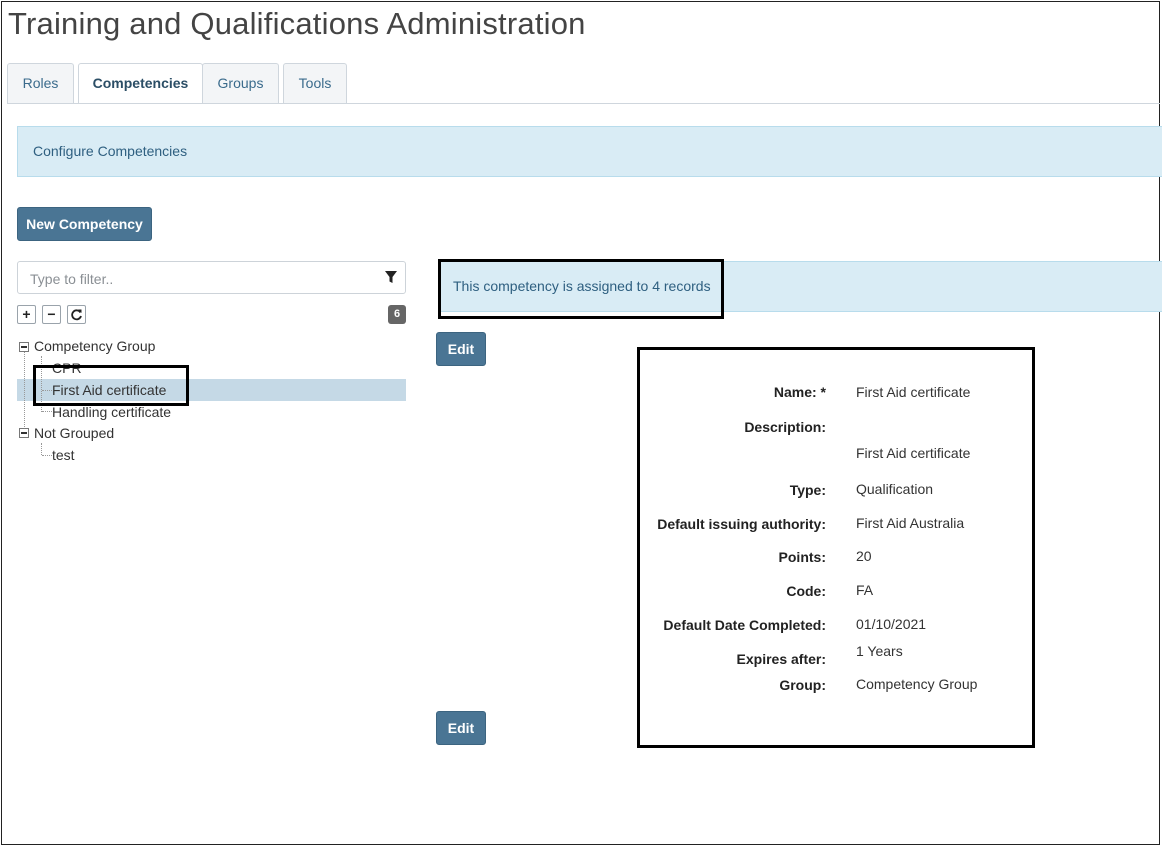 The height and width of the screenshot is (848, 1163). I want to click on tab-roles: Roles, so click(40, 83).